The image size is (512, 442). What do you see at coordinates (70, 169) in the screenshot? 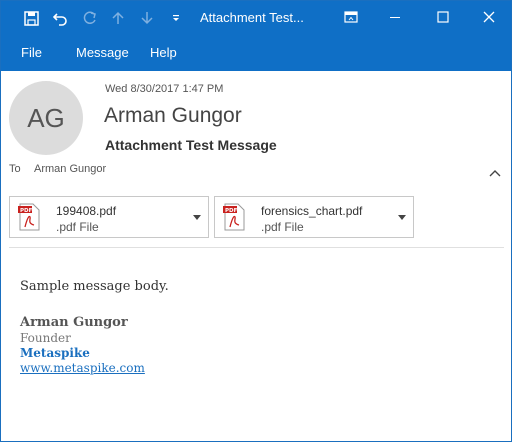
I see `to-recipient: Arman Gungor` at bounding box center [70, 169].